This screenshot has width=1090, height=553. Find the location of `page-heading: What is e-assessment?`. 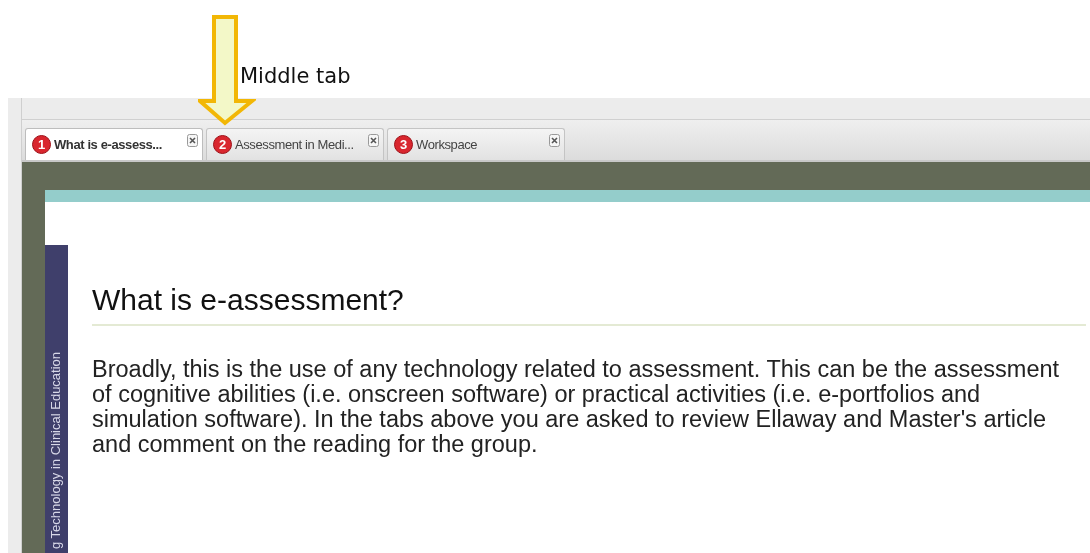

page-heading: What is e-assessment? is located at coordinates (589, 303).